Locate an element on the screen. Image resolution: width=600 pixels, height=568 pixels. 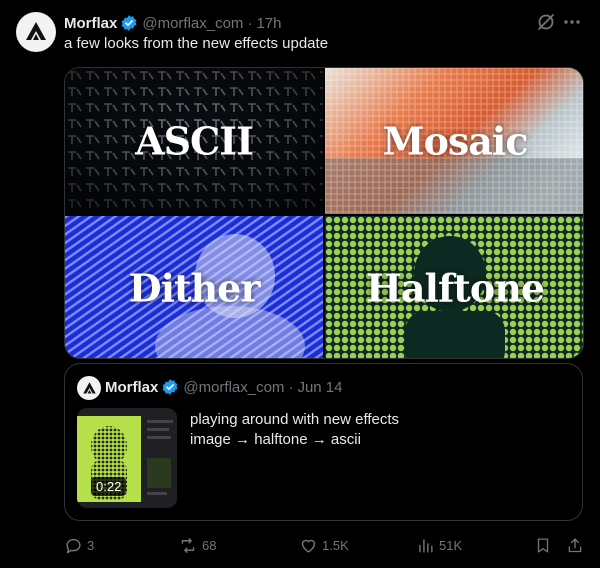
tweet-header: Morflax @morflax_com · 17h is located at coordinates (172, 23).